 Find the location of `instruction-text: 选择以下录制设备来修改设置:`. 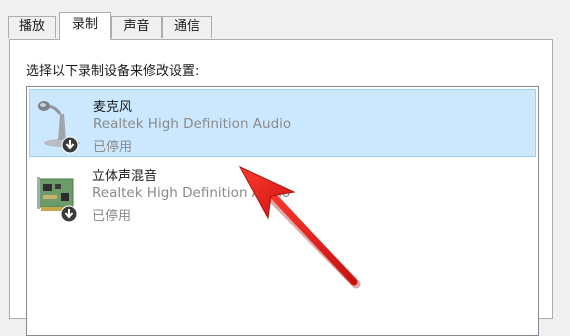

instruction-text: 选择以下录制设备来修改设置: is located at coordinates (113, 71).